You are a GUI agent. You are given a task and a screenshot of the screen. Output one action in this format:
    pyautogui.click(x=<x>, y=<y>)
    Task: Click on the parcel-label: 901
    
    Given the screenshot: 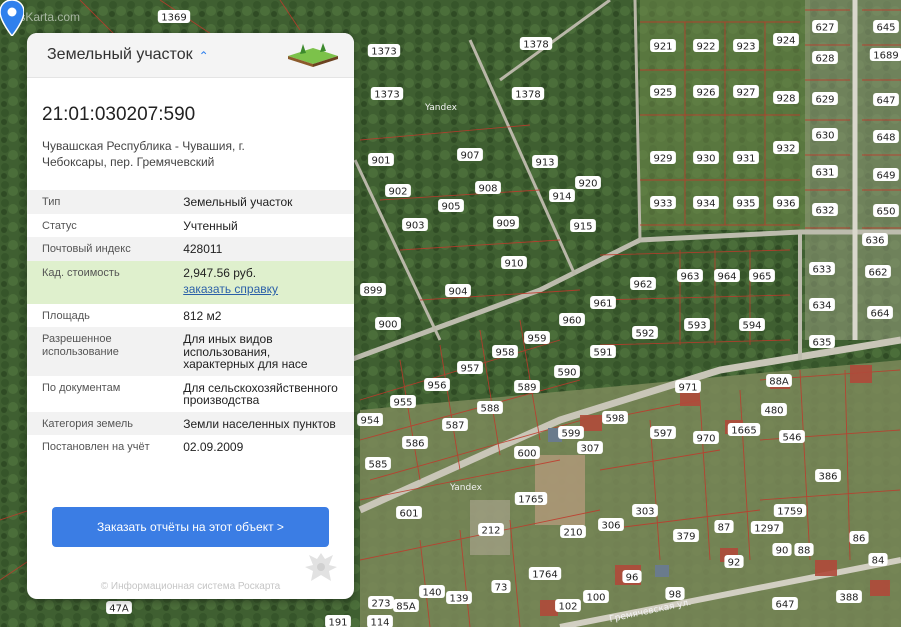 What is the action you would take?
    pyautogui.click(x=380, y=161)
    